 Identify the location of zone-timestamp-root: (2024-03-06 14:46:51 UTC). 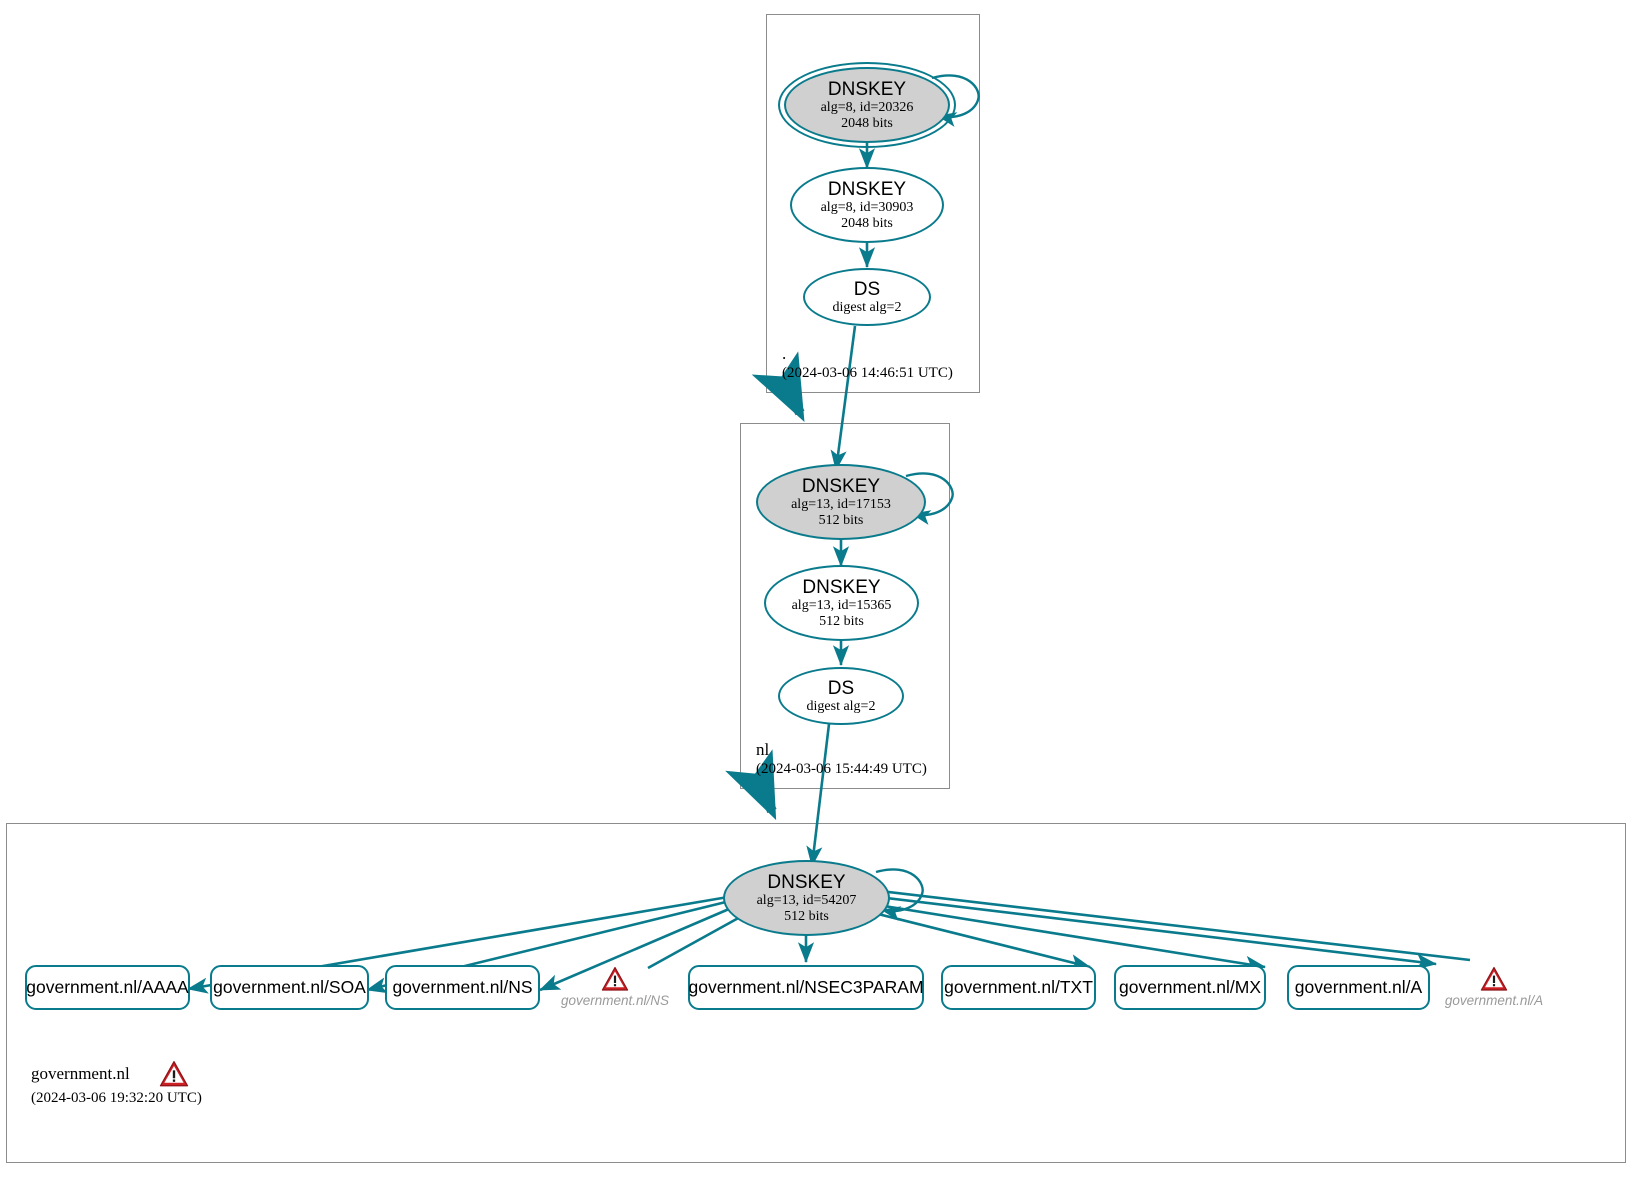
(867, 373).